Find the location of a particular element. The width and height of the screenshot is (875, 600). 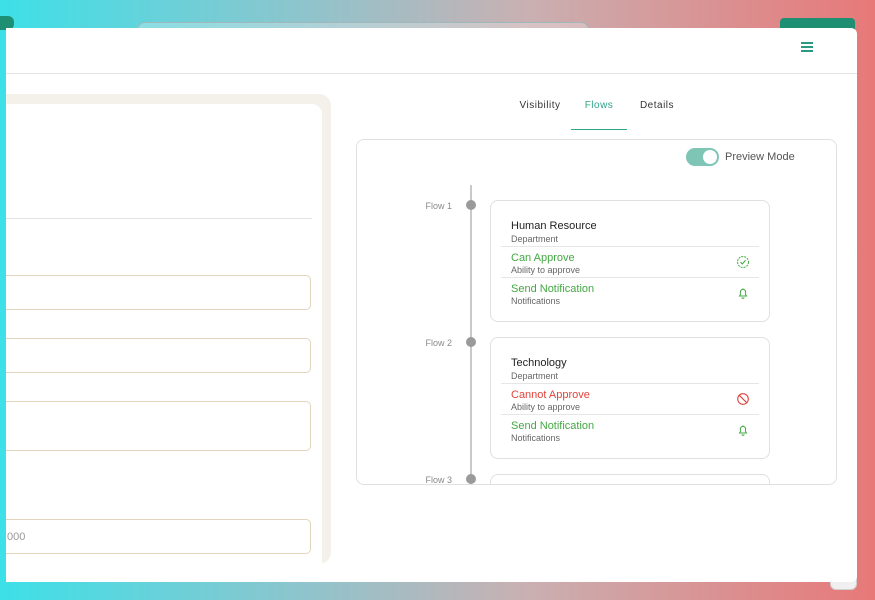

check-circle-icon is located at coordinates (743, 262).